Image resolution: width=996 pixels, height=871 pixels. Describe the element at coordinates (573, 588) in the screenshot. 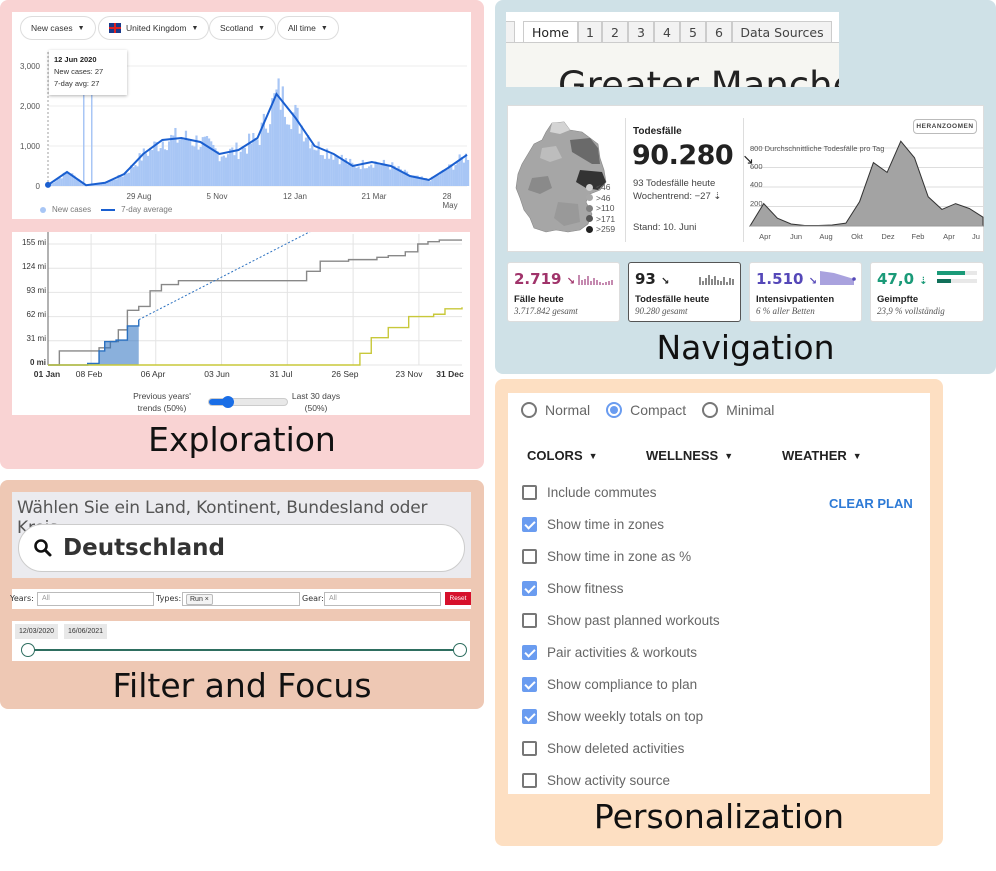

I see `setting-checkbox-row: Show fitness` at that location.